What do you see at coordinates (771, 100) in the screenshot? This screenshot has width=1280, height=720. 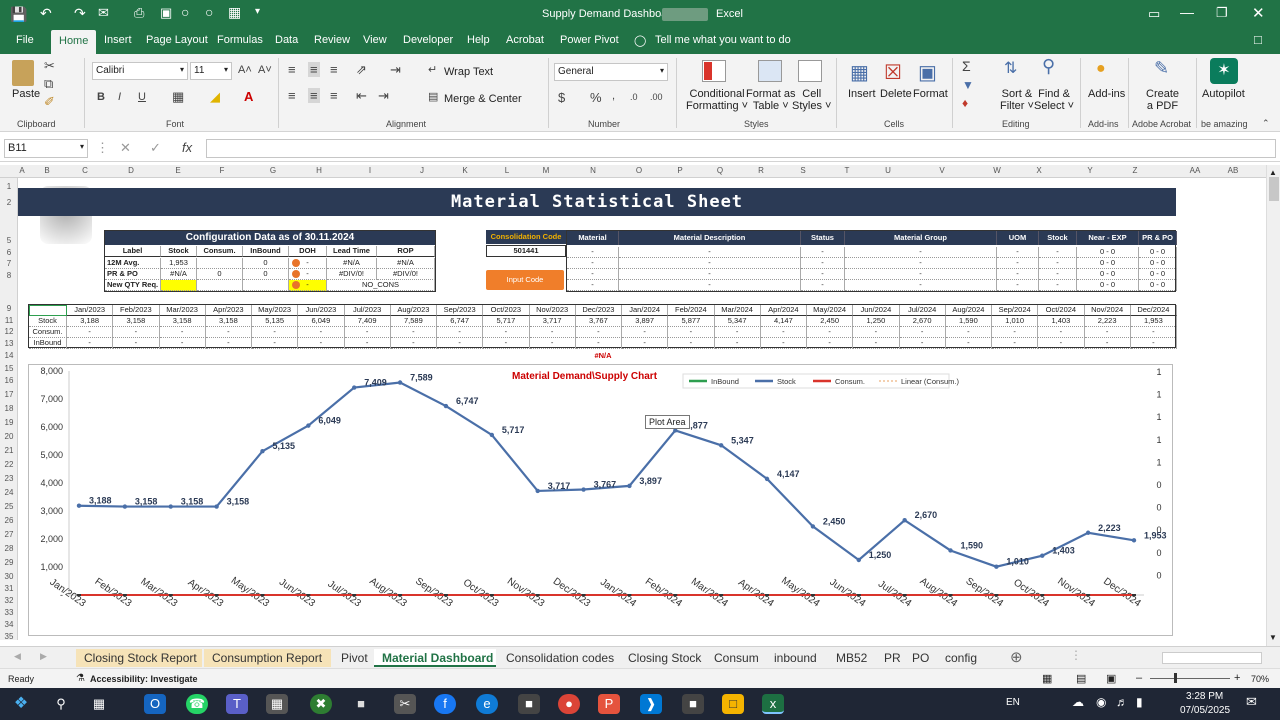 I see `format-as-table-button: Format as Table ˅` at bounding box center [771, 100].